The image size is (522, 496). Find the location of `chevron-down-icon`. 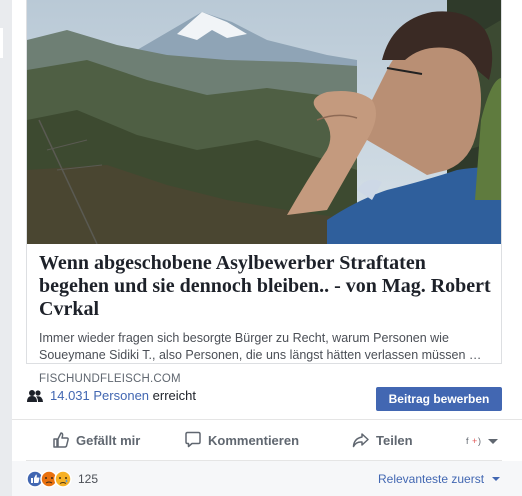

chevron-down-icon is located at coordinates (496, 479).